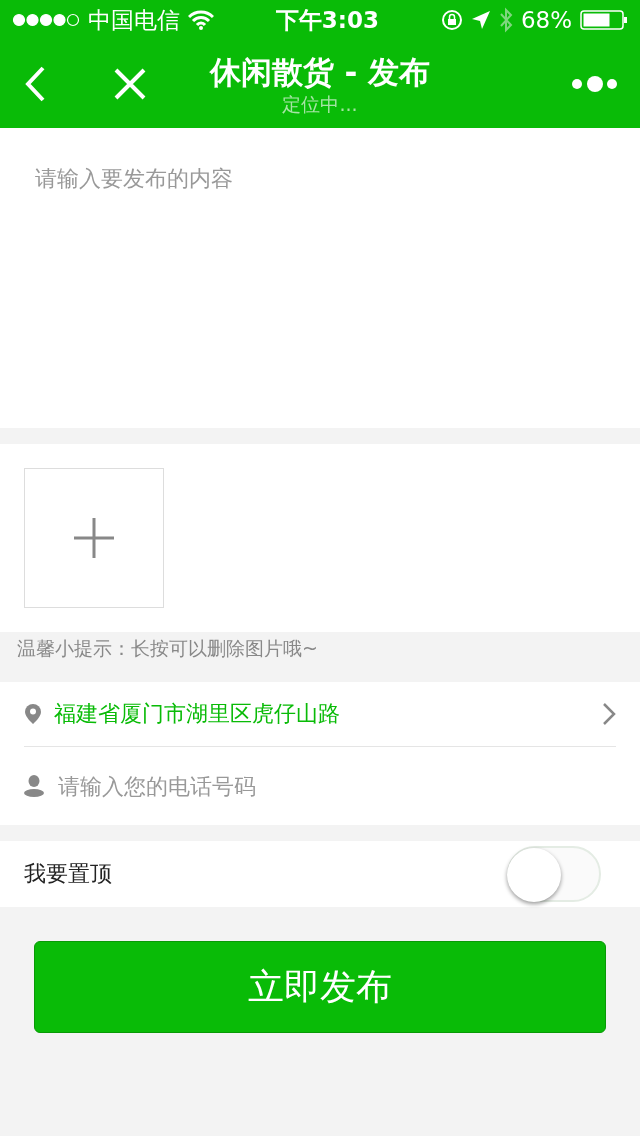 This screenshot has height=1136, width=640. I want to click on hint-text: 温馨小提示：长按可以删除图片哦~, so click(167, 648).